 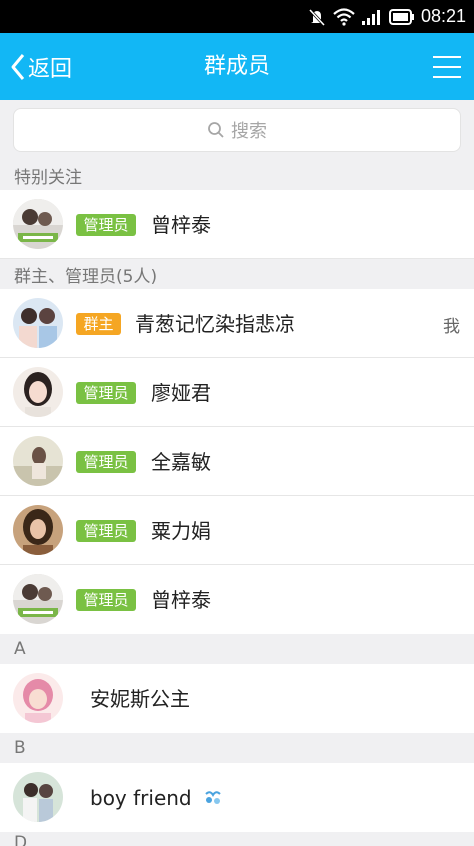 I want to click on chevron-left-icon, so click(x=18, y=66).